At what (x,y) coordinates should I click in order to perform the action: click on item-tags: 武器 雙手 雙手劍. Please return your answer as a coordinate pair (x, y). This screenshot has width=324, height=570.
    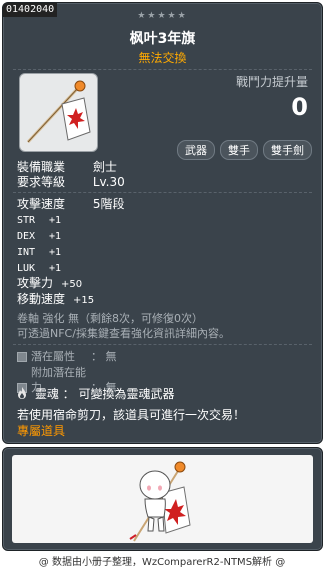
    Looking at the image, I should click on (244, 150).